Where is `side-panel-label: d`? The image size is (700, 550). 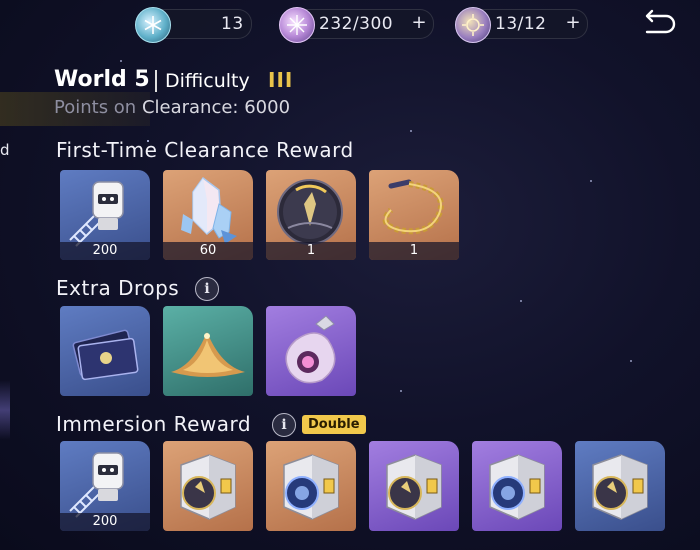
side-panel-label: d is located at coordinates (5, 150).